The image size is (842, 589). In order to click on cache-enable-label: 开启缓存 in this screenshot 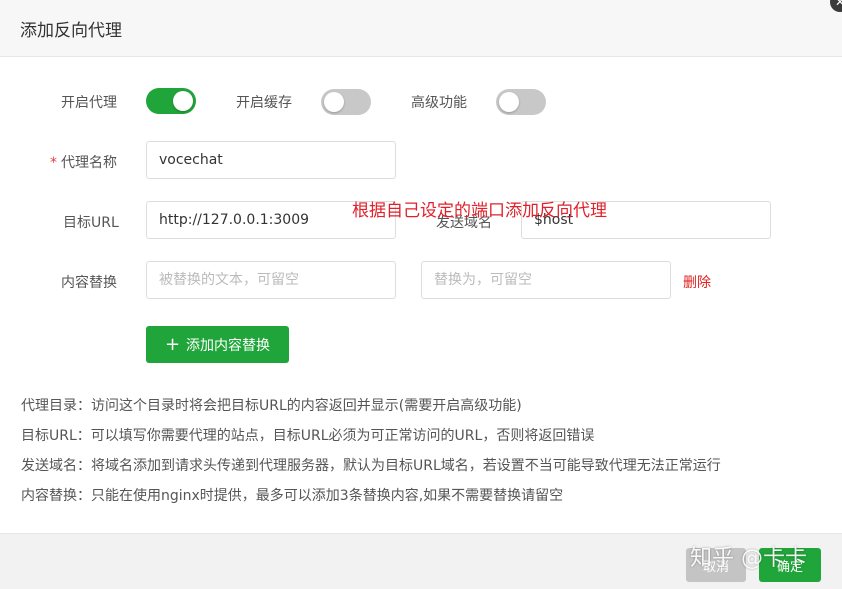, I will do `click(264, 103)`.